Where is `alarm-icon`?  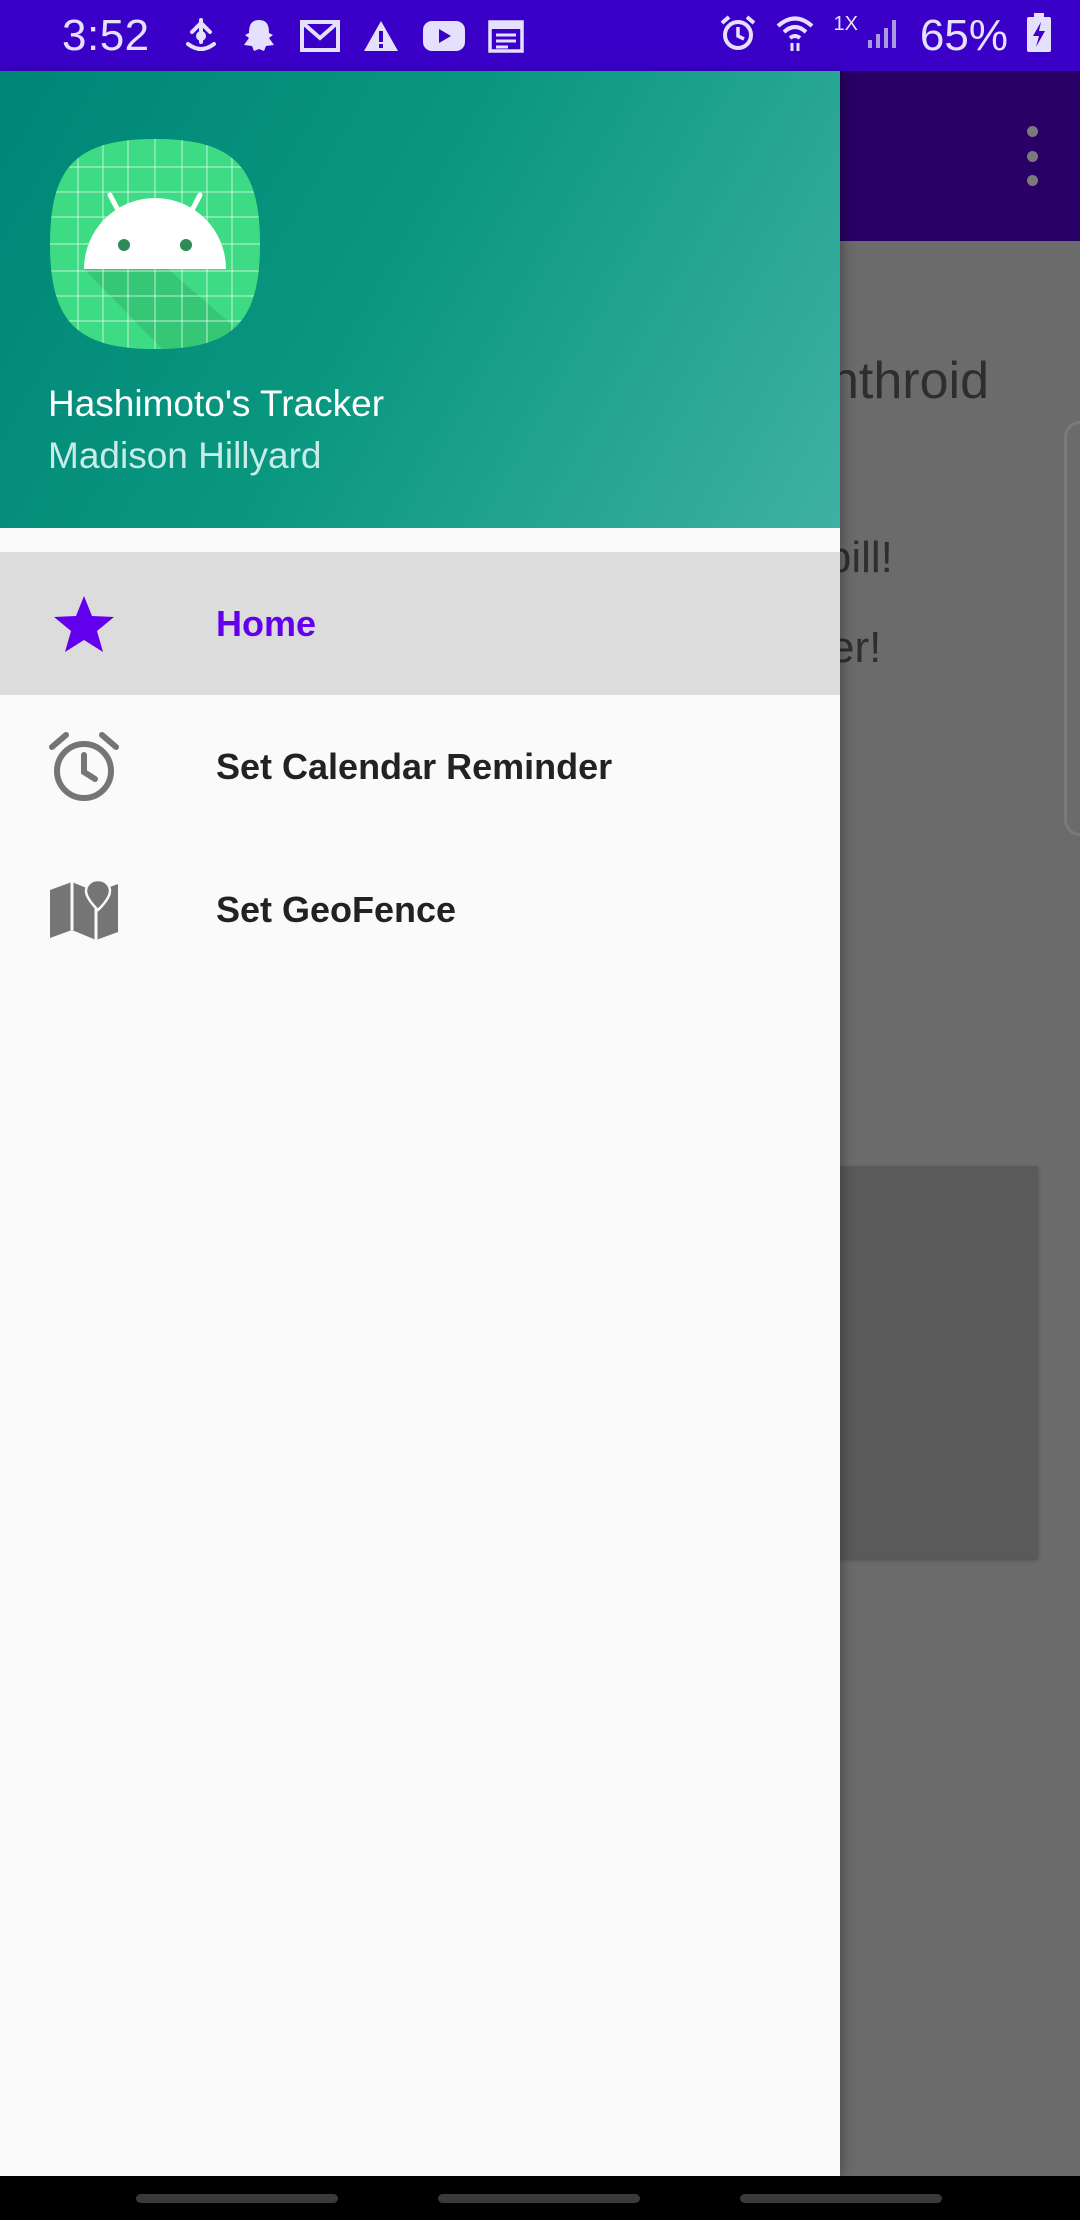 alarm-icon is located at coordinates (738, 35).